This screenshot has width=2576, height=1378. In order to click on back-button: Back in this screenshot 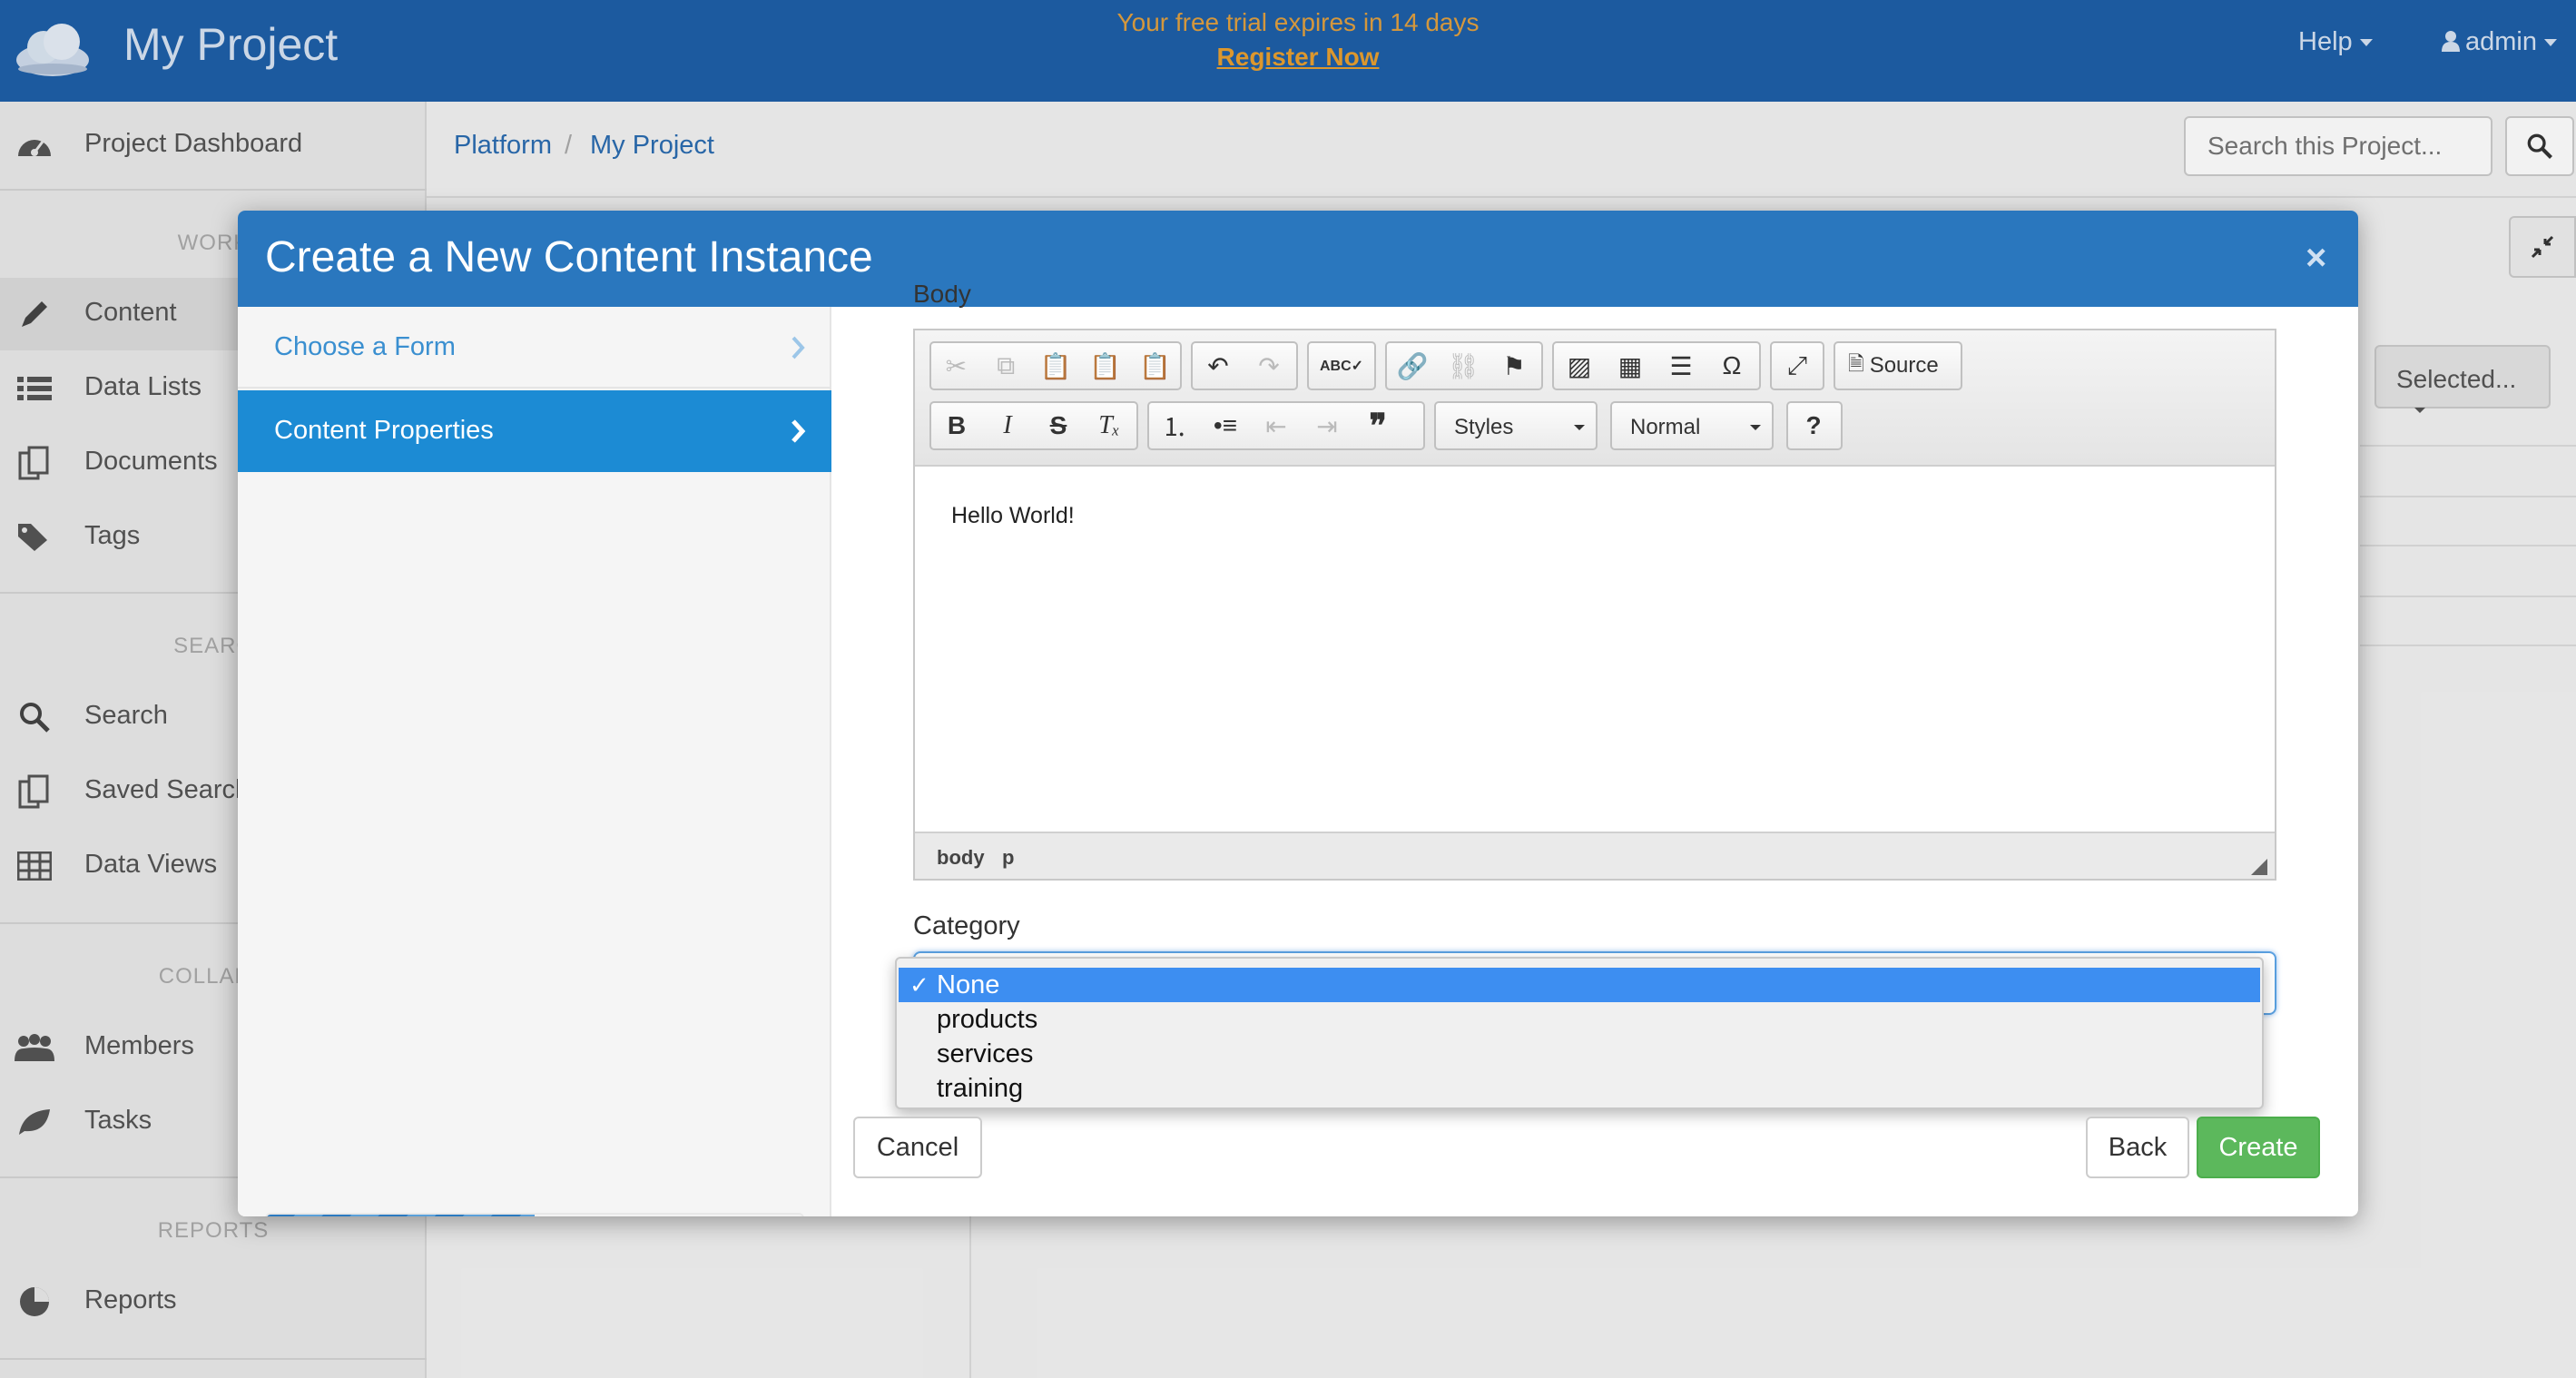, I will do `click(2137, 1147)`.